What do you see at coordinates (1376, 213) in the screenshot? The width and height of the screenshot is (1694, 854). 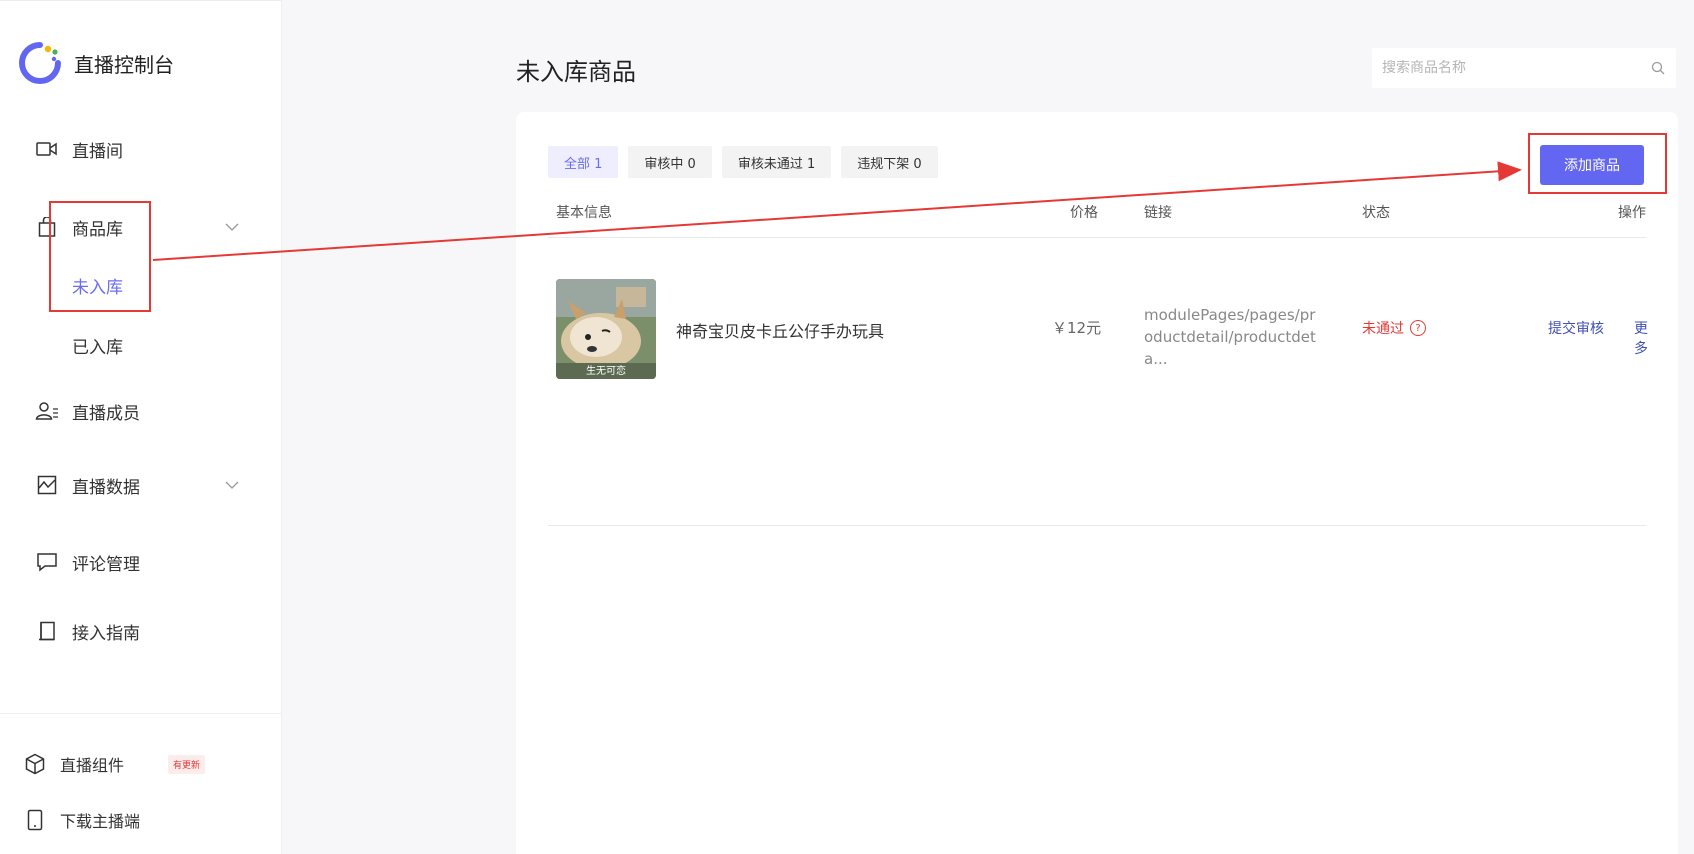 I see `column-header-status: 状态` at bounding box center [1376, 213].